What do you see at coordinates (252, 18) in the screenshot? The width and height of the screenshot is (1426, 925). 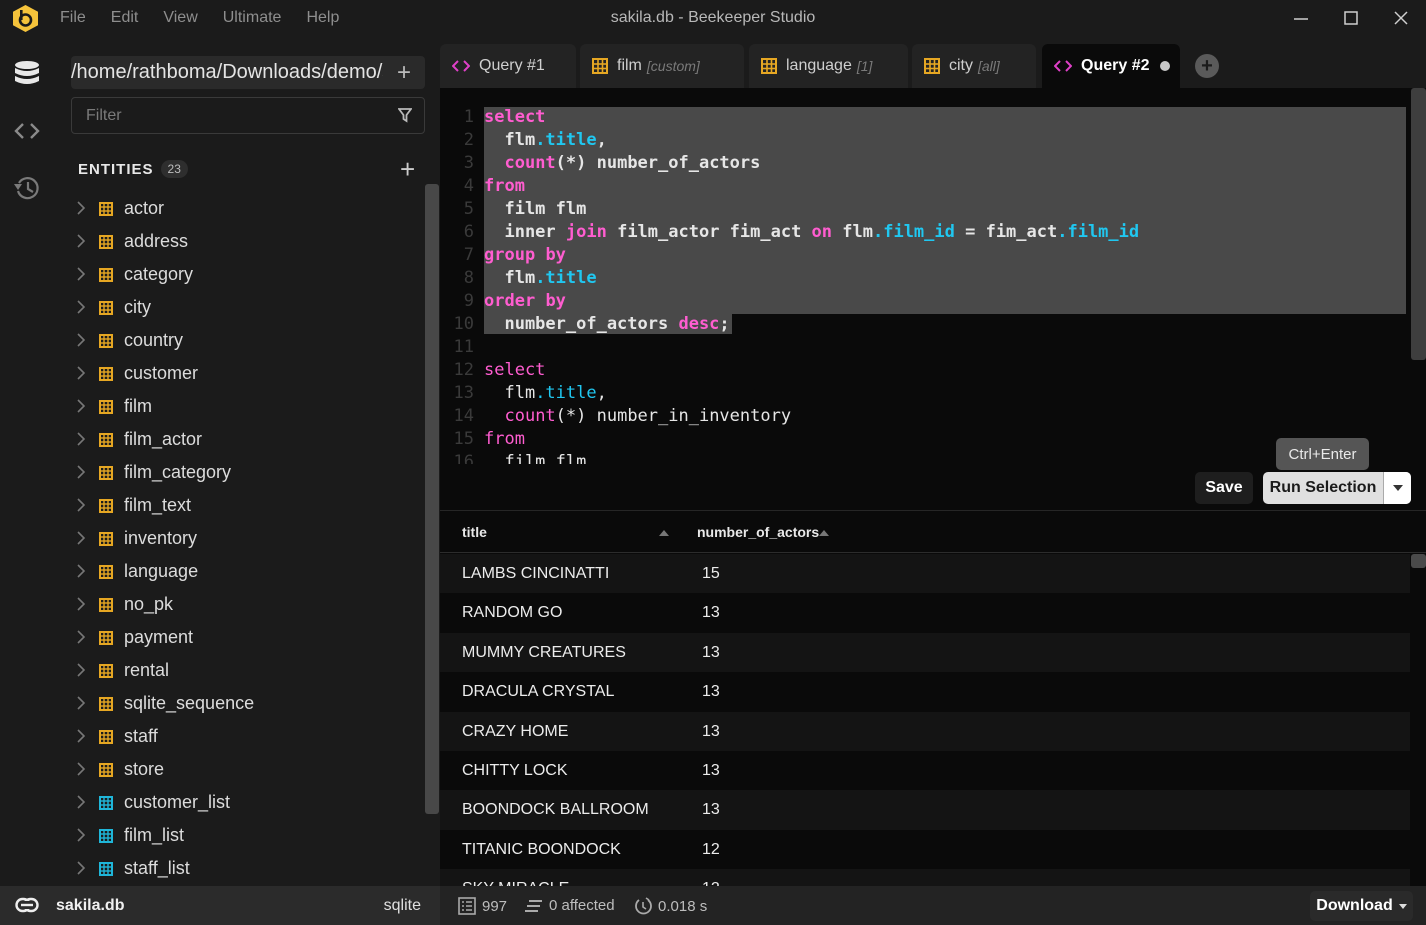 I see `menu-ultimate: Ultimate` at bounding box center [252, 18].